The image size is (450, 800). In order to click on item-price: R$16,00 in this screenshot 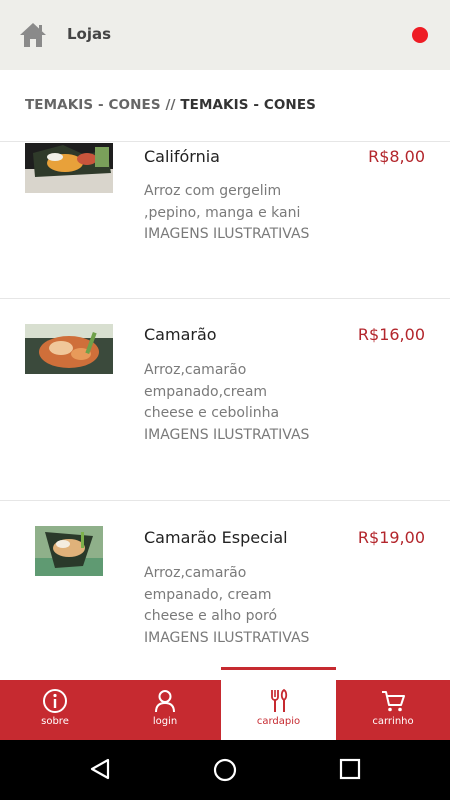, I will do `click(391, 334)`.